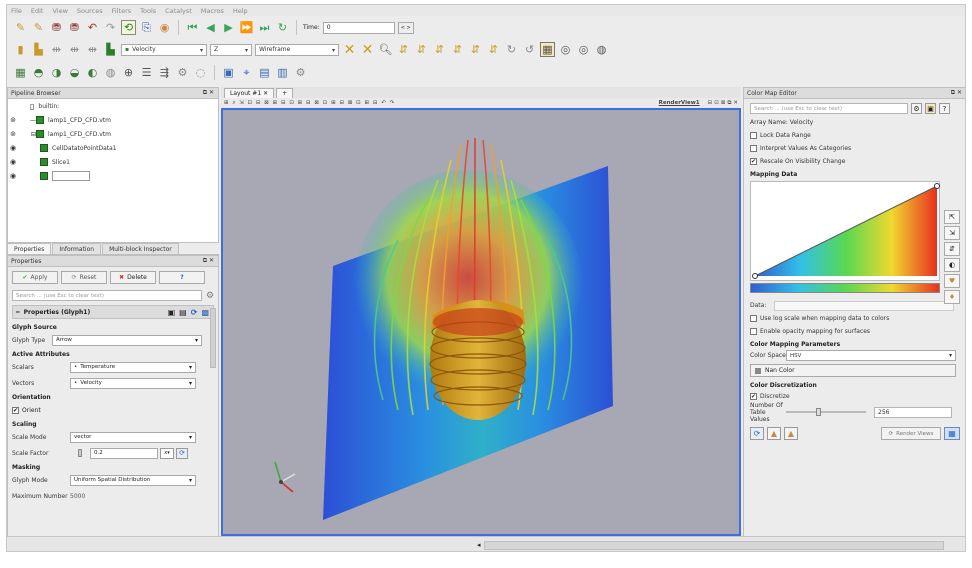  What do you see at coordinates (282, 72) in the screenshot?
I see `plot-icon: ▥` at bounding box center [282, 72].